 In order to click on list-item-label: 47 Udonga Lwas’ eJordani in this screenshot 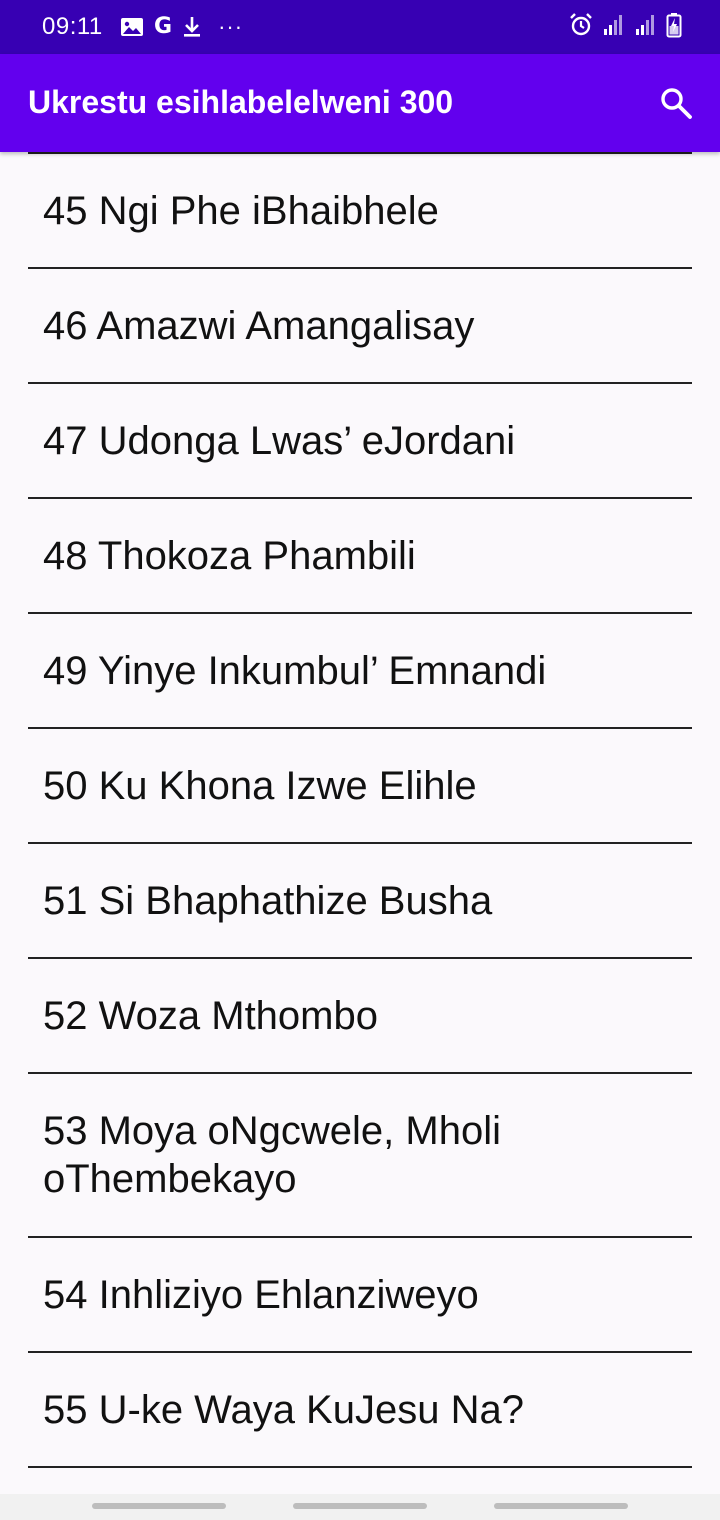, I will do `click(279, 440)`.